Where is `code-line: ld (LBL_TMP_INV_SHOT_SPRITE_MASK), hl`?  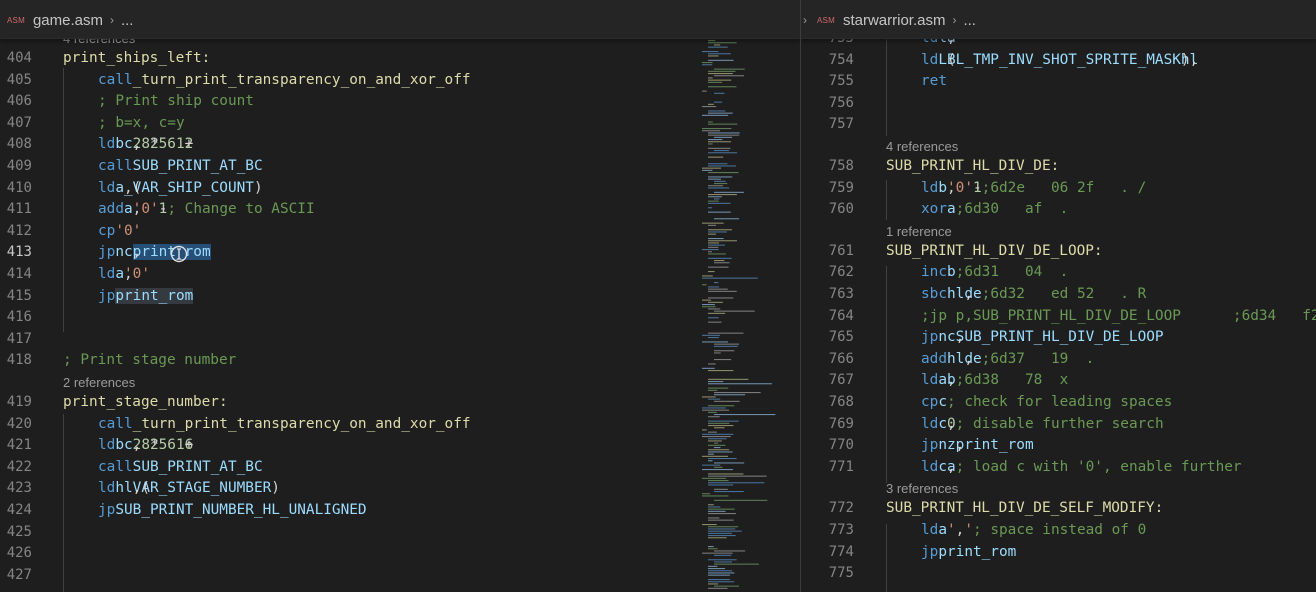 code-line: ld (LBL_TMP_INV_SHOT_SPRITE_MASK), hl is located at coordinates (1059, 61).